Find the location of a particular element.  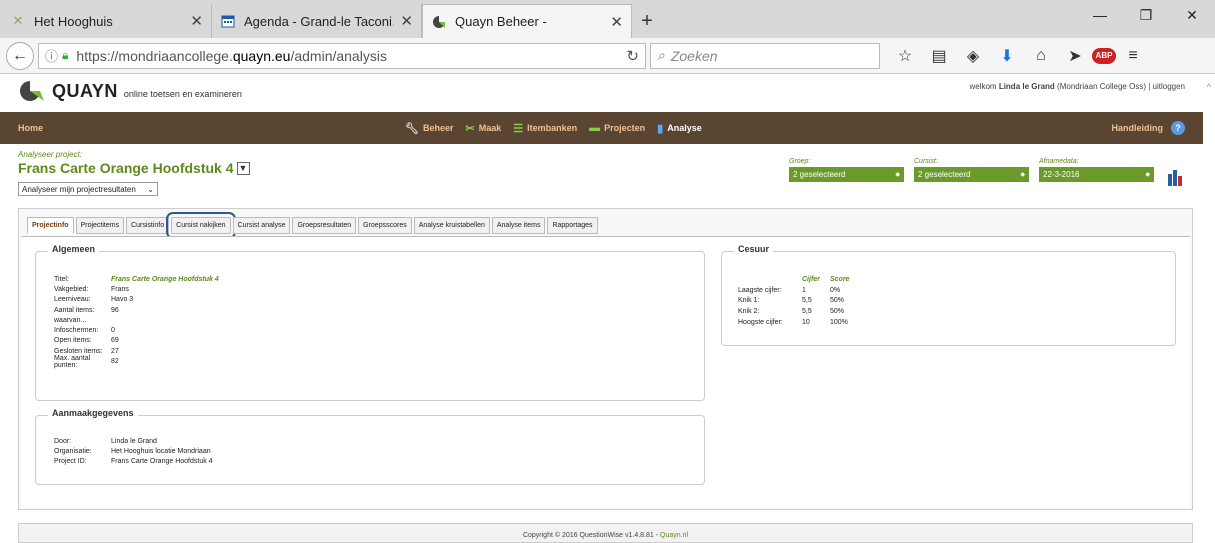

cursist-select: 2 geselecteerd ◆ is located at coordinates (971, 174).